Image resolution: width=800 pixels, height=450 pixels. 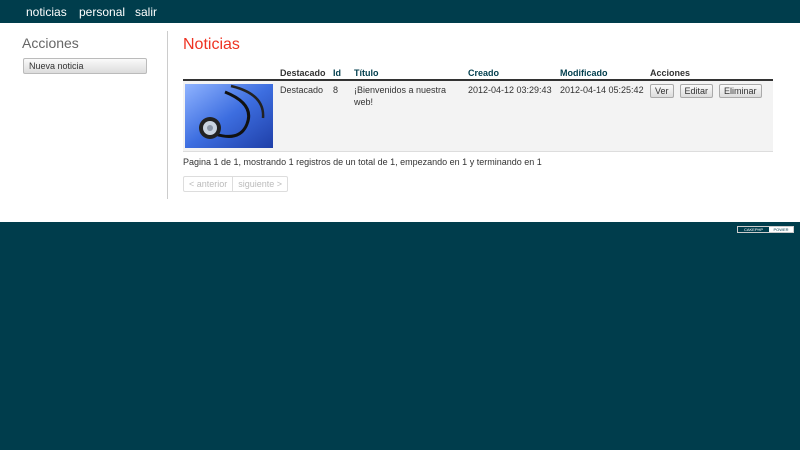 What do you see at coordinates (146, 12) in the screenshot?
I see `nav-salir-link: salir` at bounding box center [146, 12].